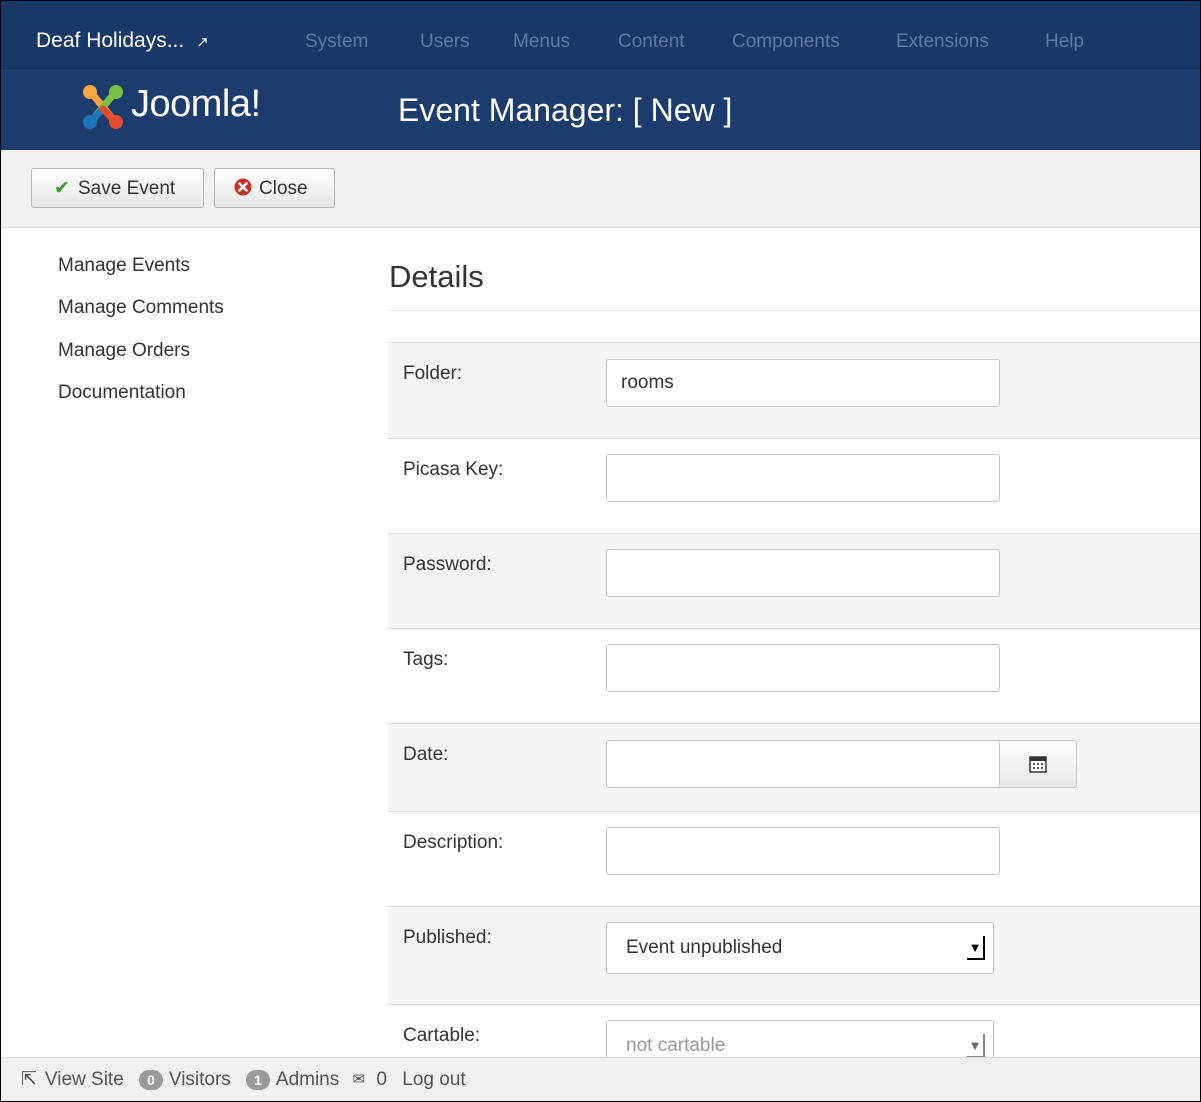 The image size is (1201, 1102). Describe the element at coordinates (676, 1045) in the screenshot. I see `cartable-selected-value: not cartable` at that location.